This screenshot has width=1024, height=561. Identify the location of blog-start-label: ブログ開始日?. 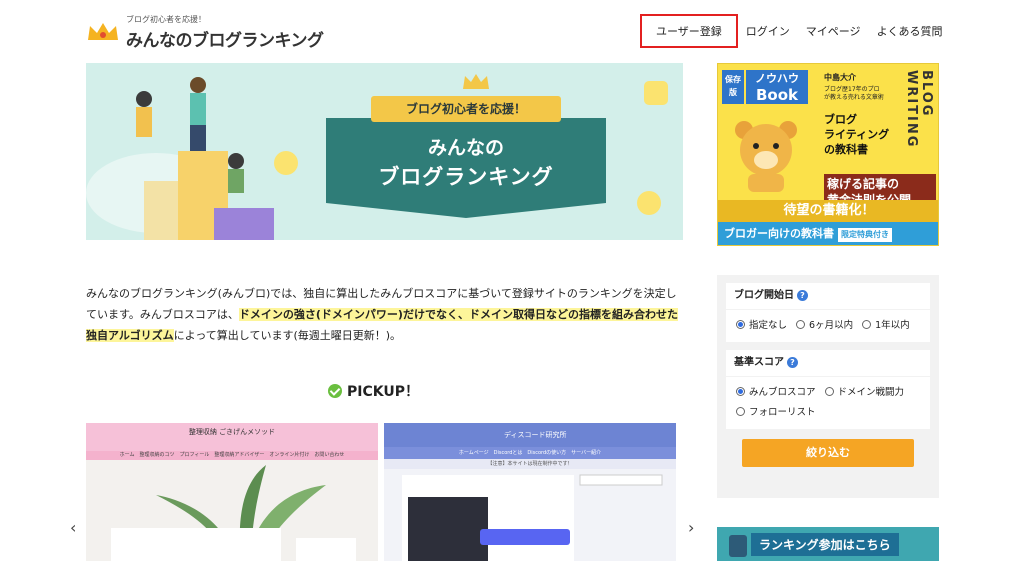
(828, 296).